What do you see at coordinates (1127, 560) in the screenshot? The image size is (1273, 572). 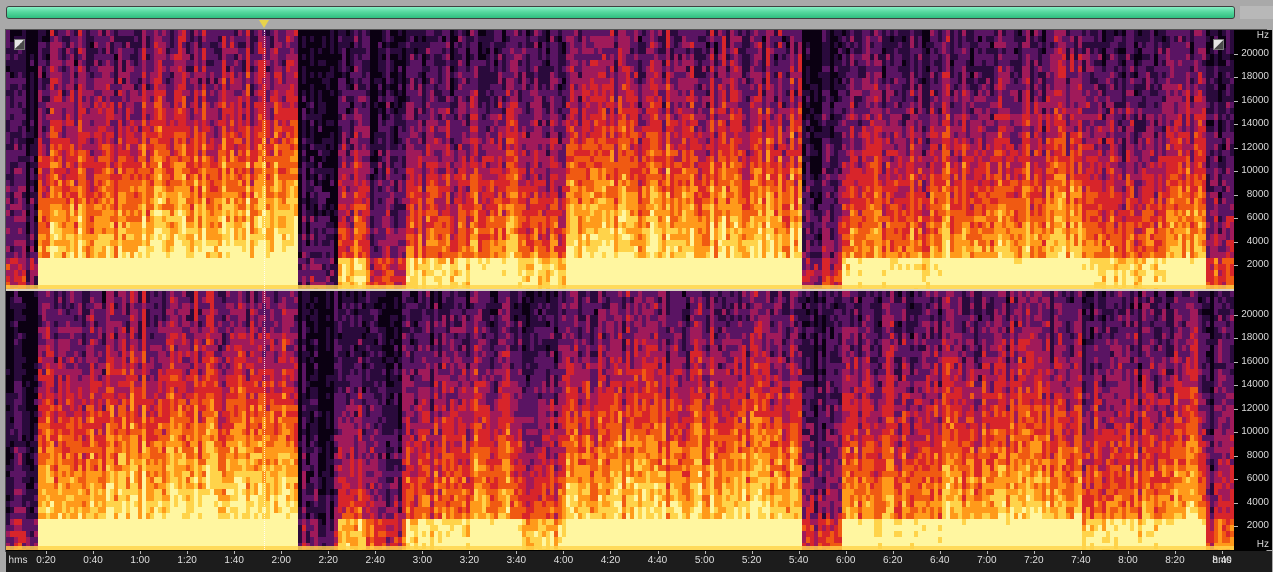 I see `time-label: 8:00` at bounding box center [1127, 560].